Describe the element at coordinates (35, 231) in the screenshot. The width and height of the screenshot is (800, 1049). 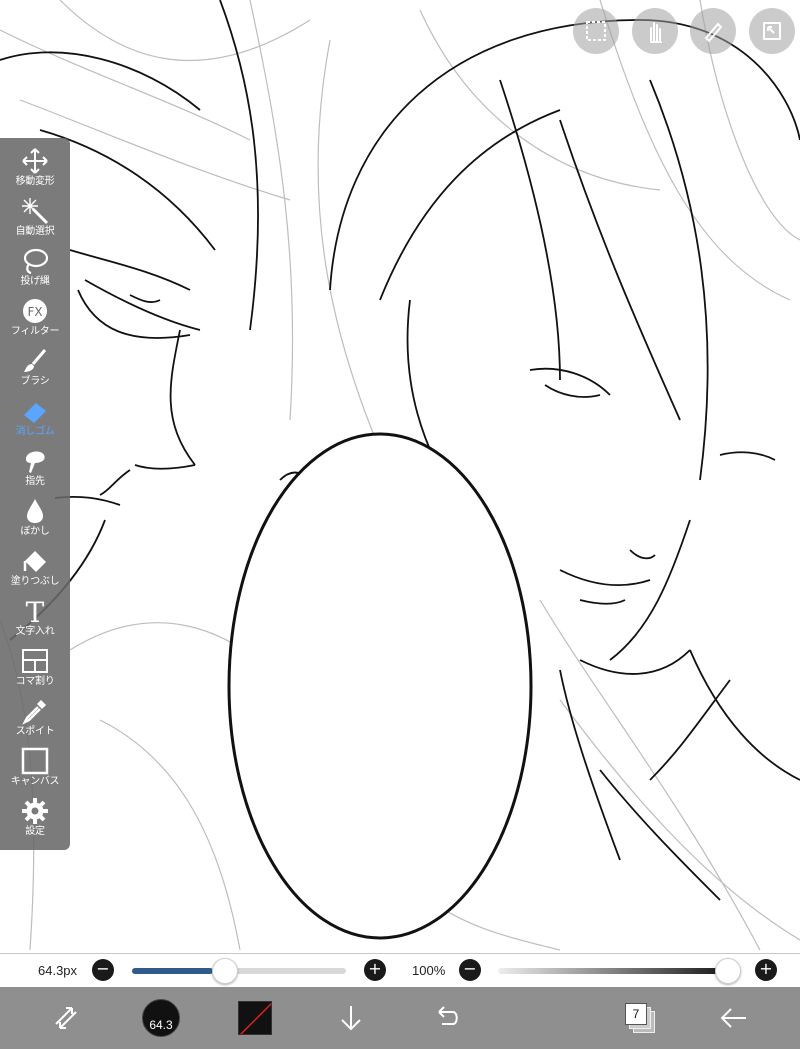
I see `tool-label: 自動選択` at that location.